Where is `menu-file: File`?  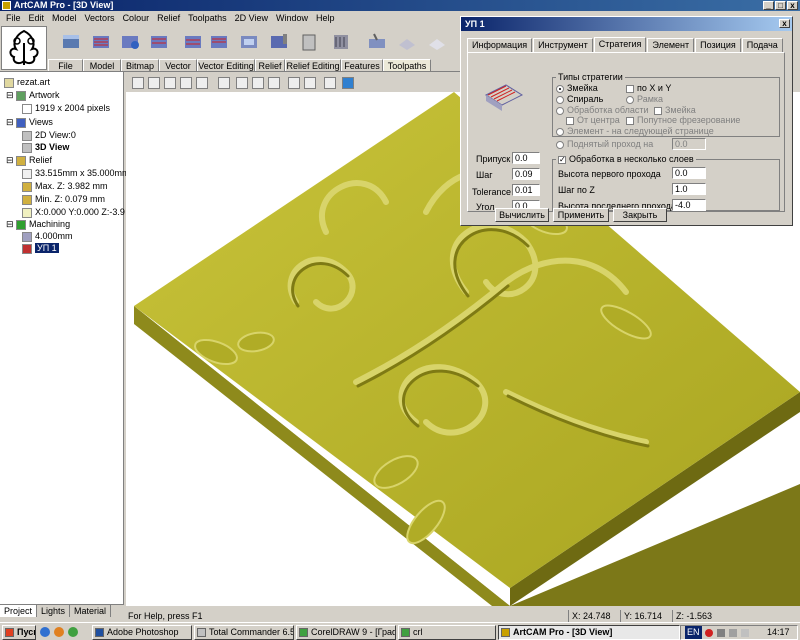
menu-file: File is located at coordinates (13, 18).